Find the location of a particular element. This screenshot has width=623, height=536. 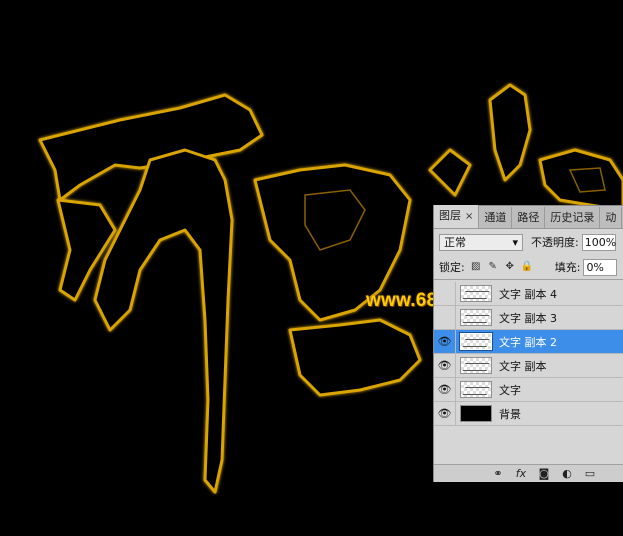

blend-mode-select: 正常 ▾ is located at coordinates (481, 242).